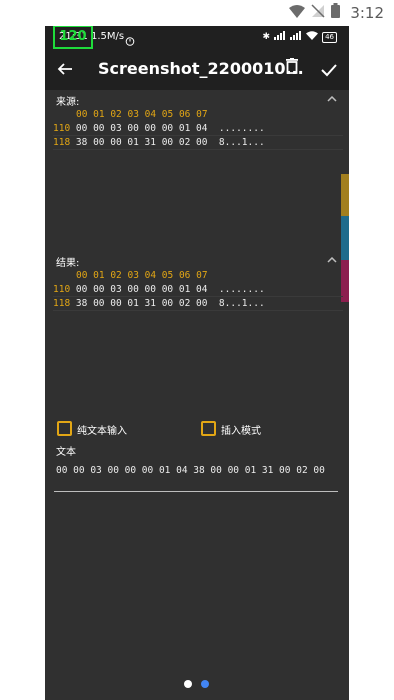  Describe the element at coordinates (197, 38) in the screenshot. I see `device-status-bar: 21:31 1.5M/s 120 ✱ 46` at that location.